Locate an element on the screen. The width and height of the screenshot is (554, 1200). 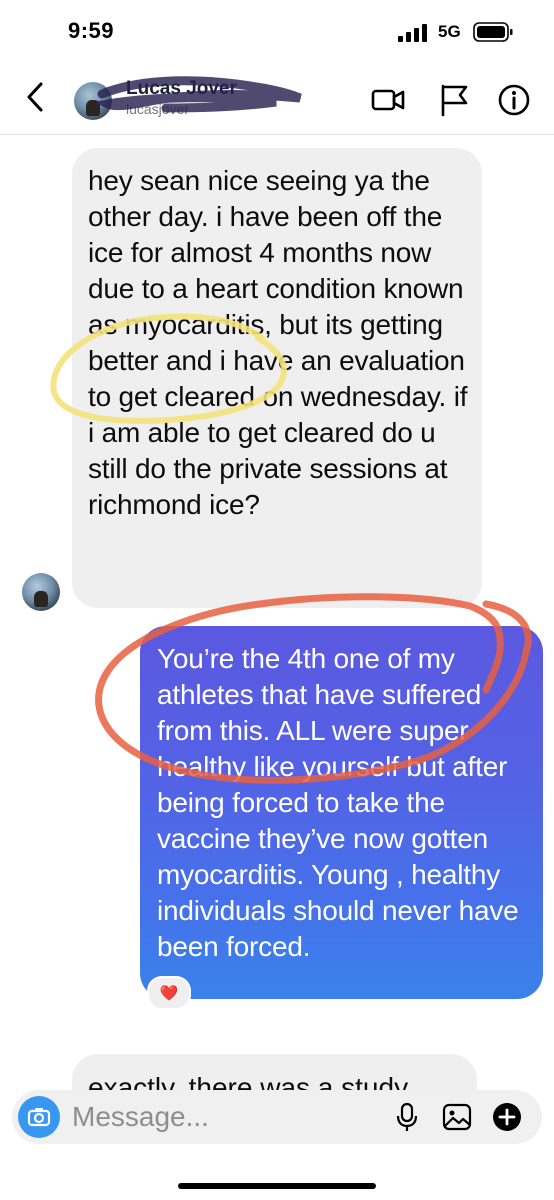
gallery-icon is located at coordinates (457, 1117).